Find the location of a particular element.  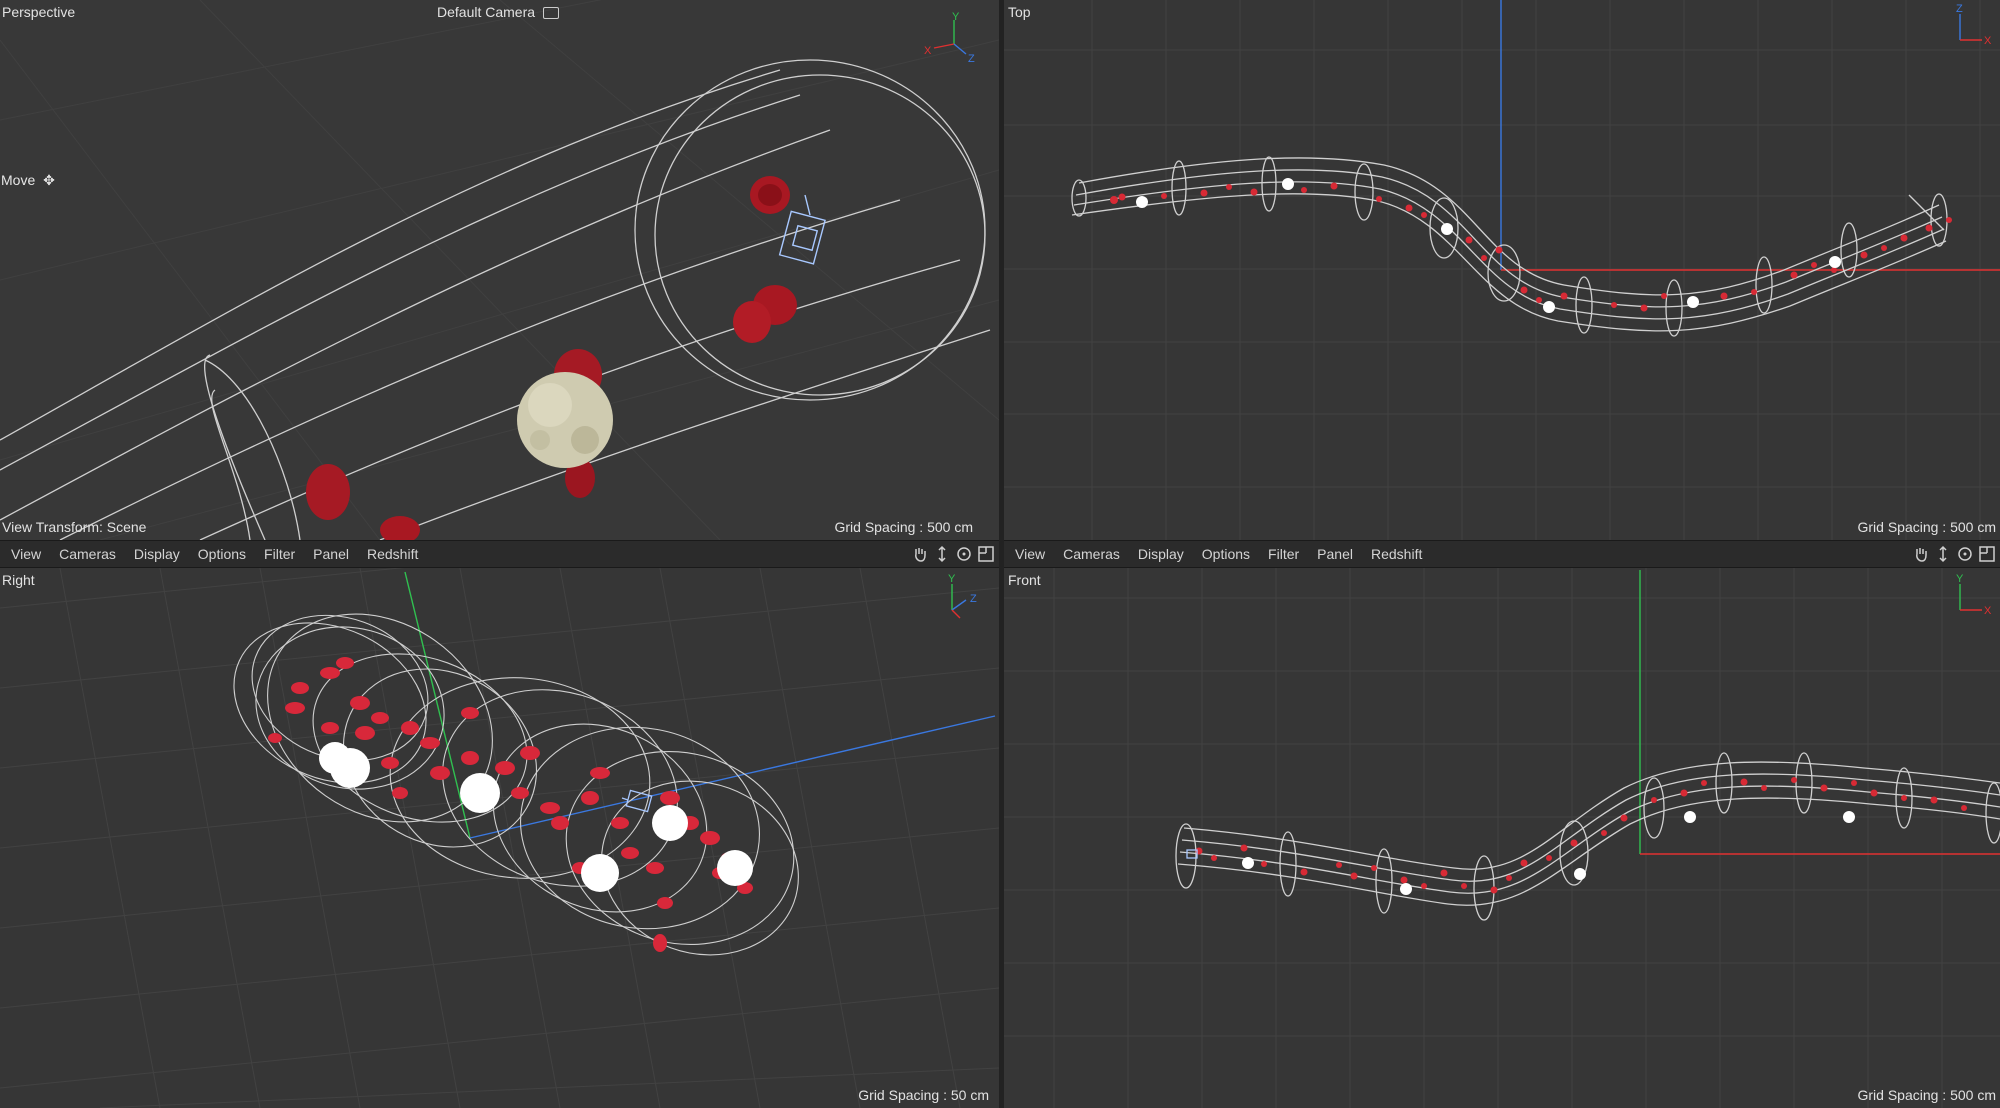

axis-gizmo-top: Z X is located at coordinates (1974, 25).